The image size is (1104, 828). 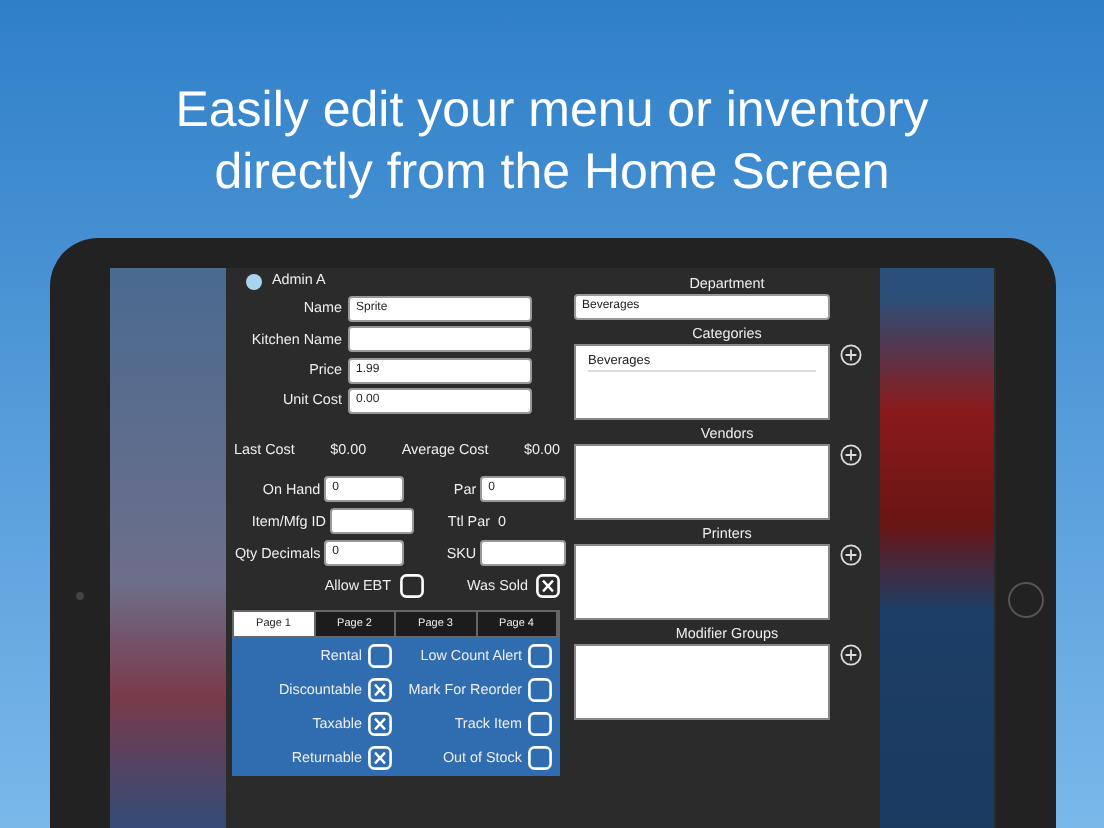 What do you see at coordinates (552, 142) in the screenshot?
I see `headline: Easily edit your menu or inventory directly from the Home Screen` at bounding box center [552, 142].